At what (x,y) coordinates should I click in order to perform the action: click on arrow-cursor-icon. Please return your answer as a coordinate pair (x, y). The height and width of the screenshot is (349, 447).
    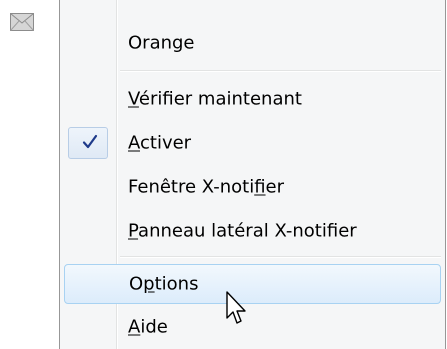
    Looking at the image, I should click on (236, 307).